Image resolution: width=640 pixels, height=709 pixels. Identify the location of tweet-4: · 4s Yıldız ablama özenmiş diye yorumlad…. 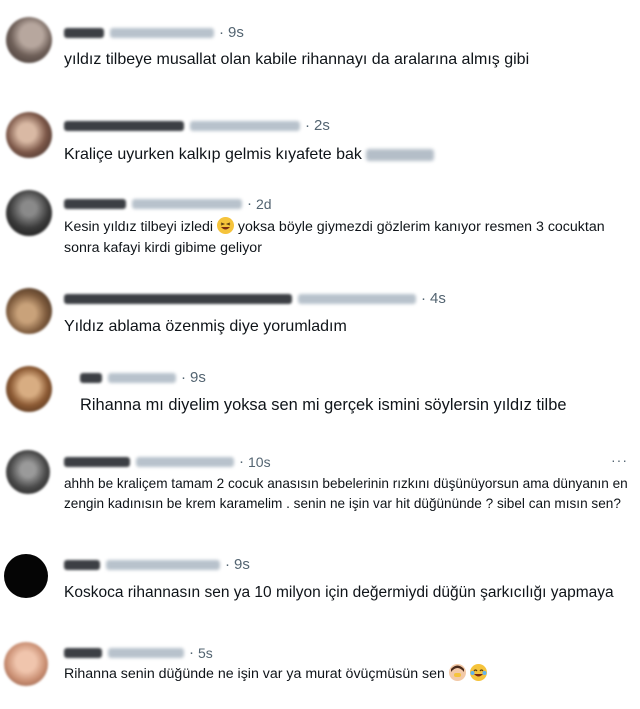
(320, 311).